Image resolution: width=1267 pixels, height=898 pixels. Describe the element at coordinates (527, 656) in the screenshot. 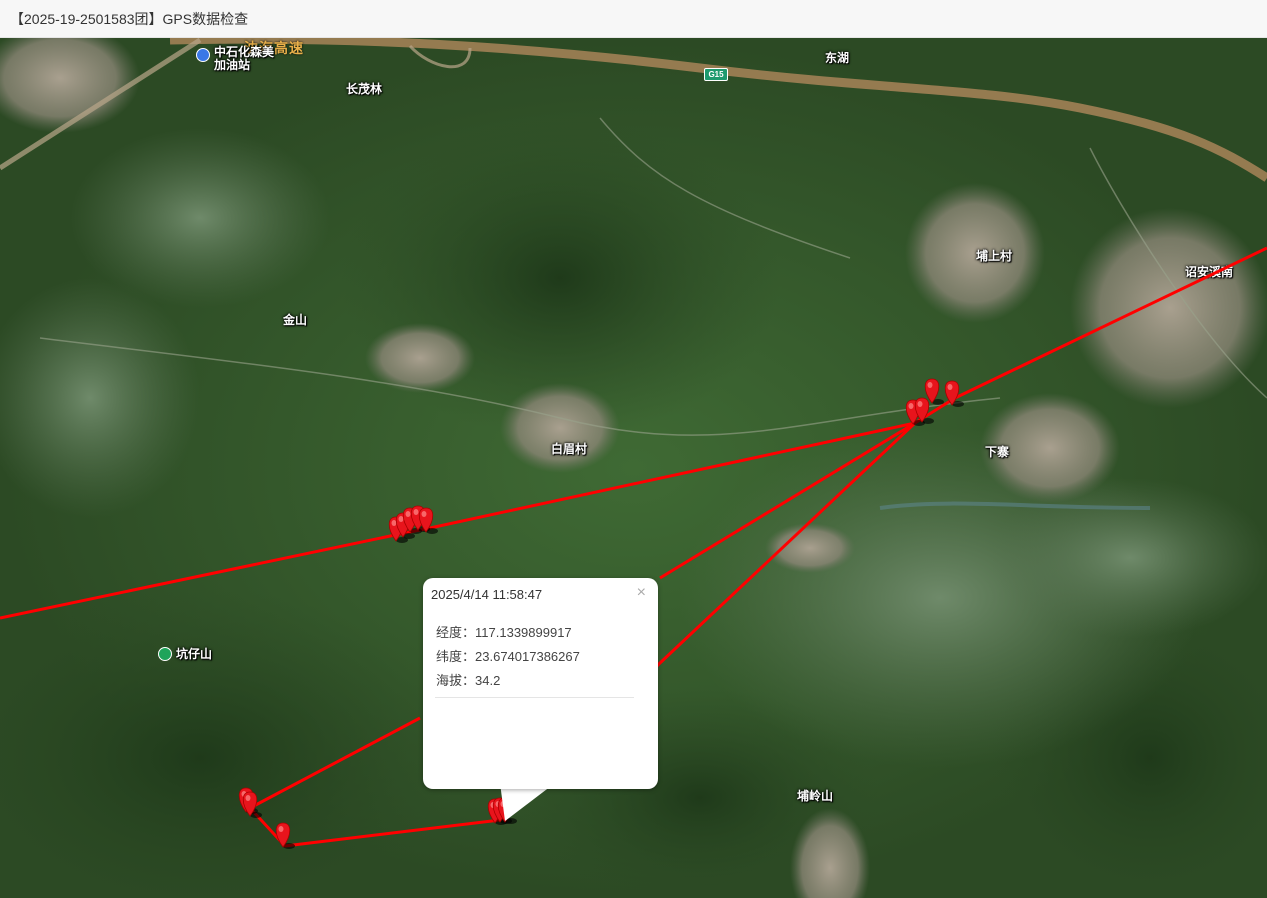

I see `latitude-value: 23.674017386267` at that location.